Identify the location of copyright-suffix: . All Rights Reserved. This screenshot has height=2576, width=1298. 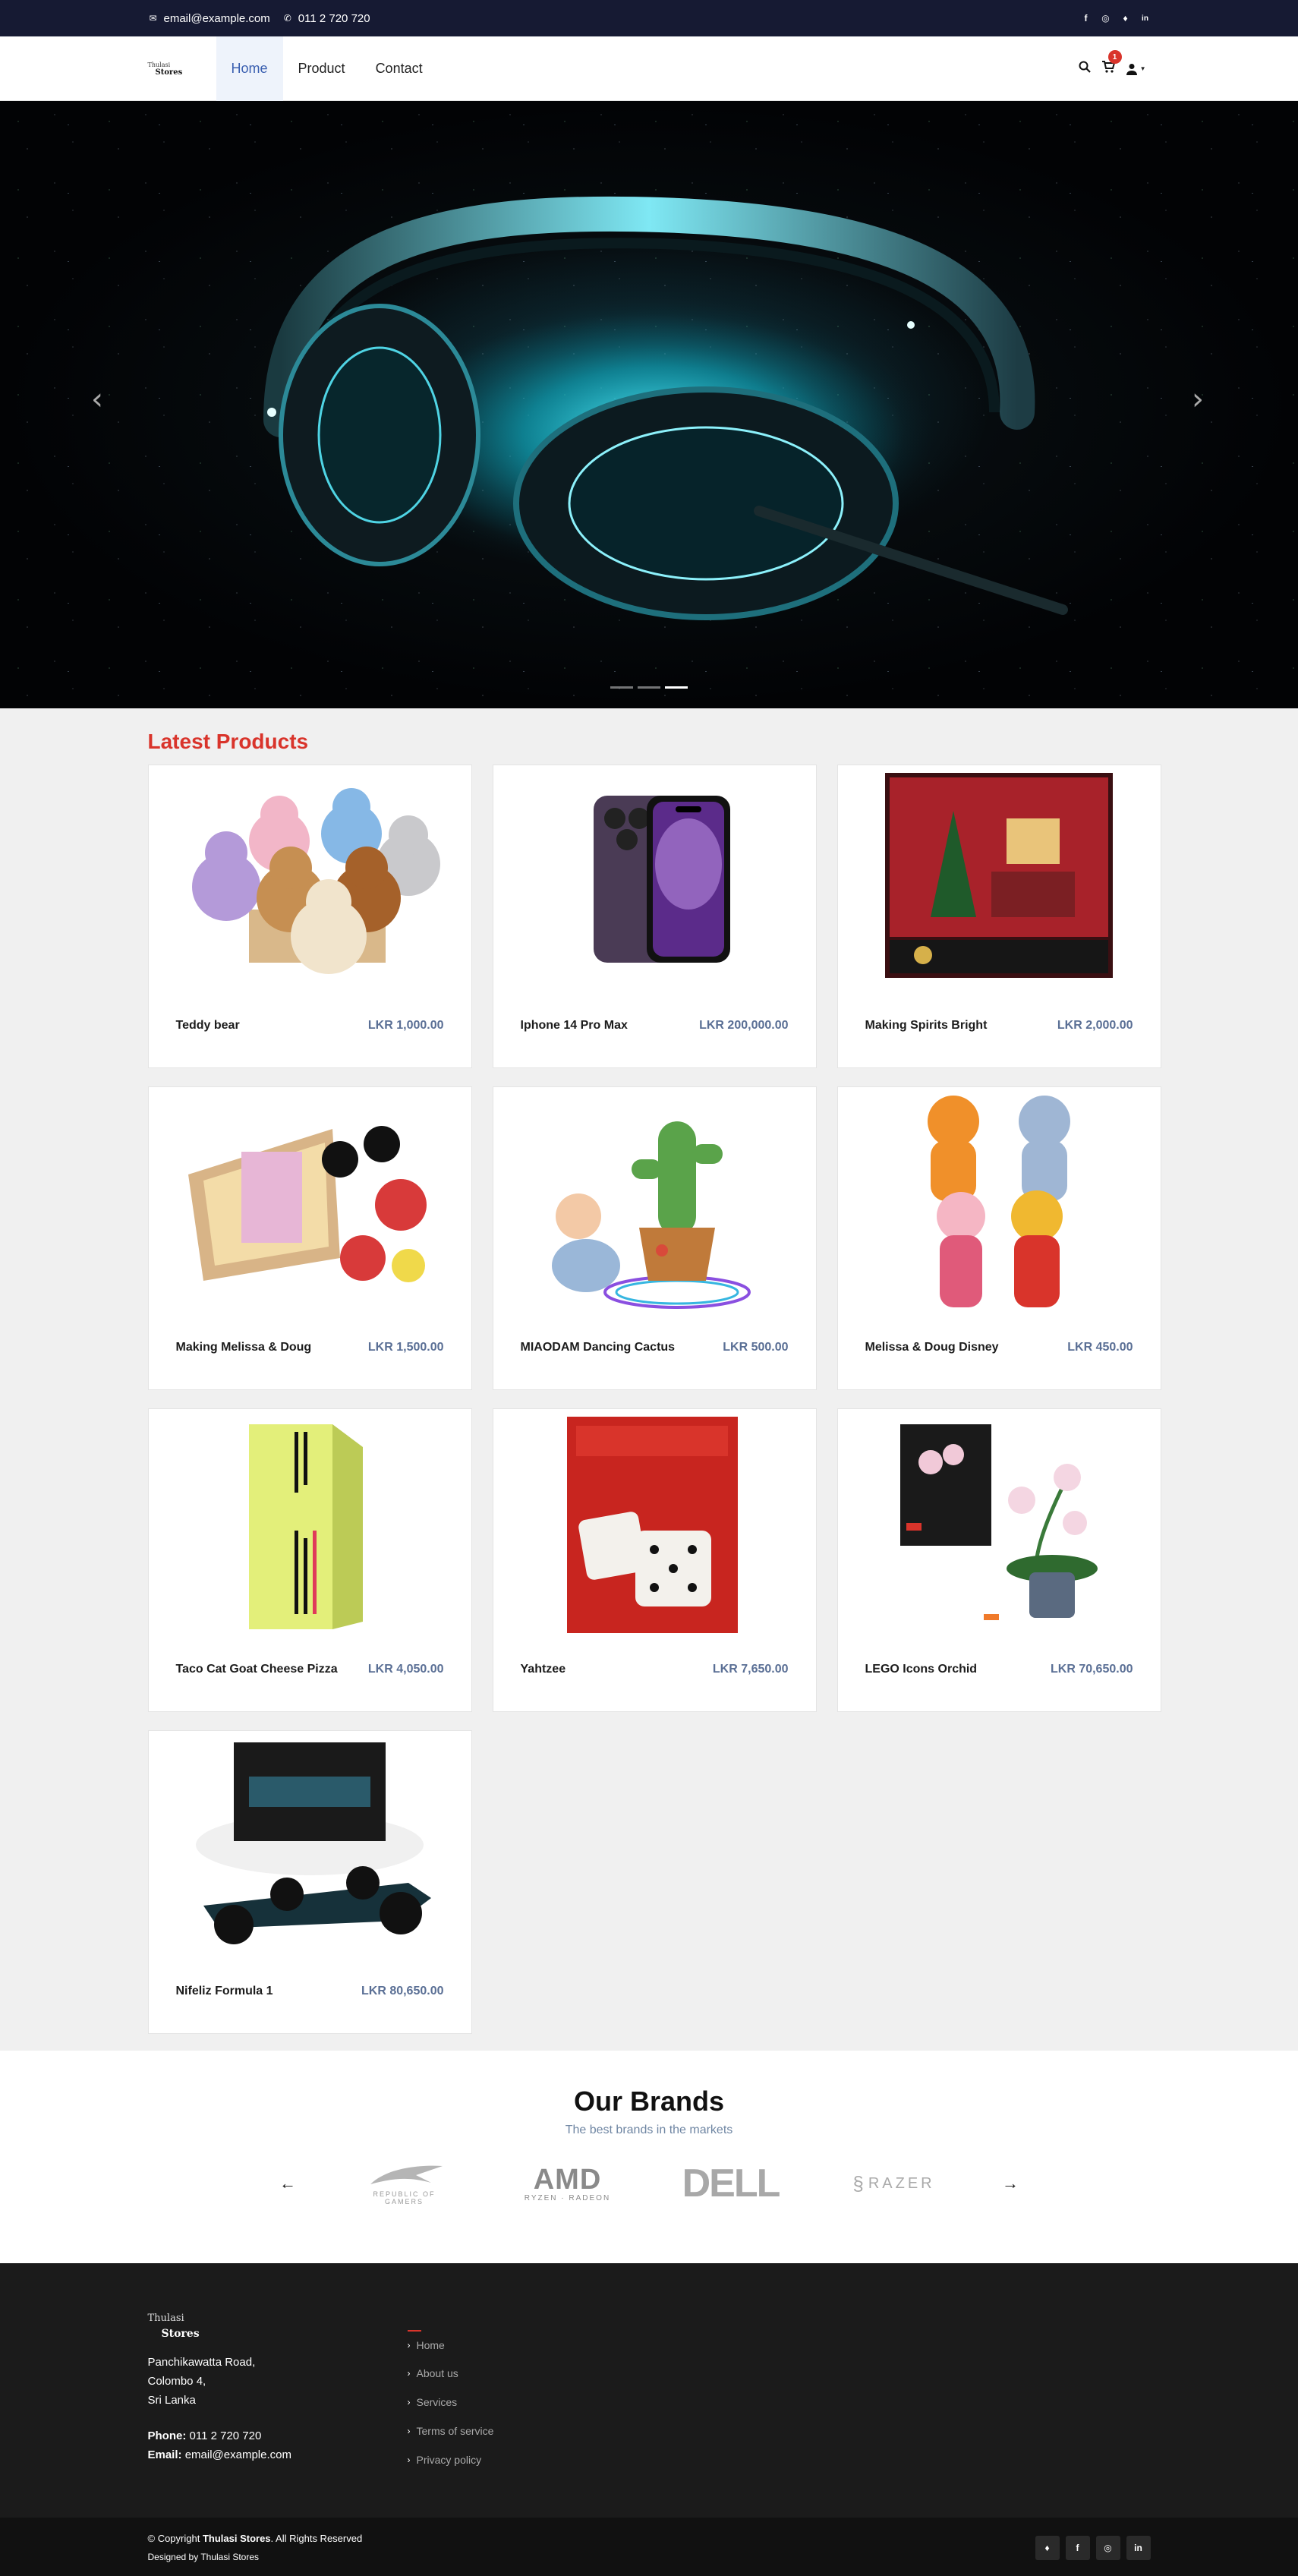
(316, 2538).